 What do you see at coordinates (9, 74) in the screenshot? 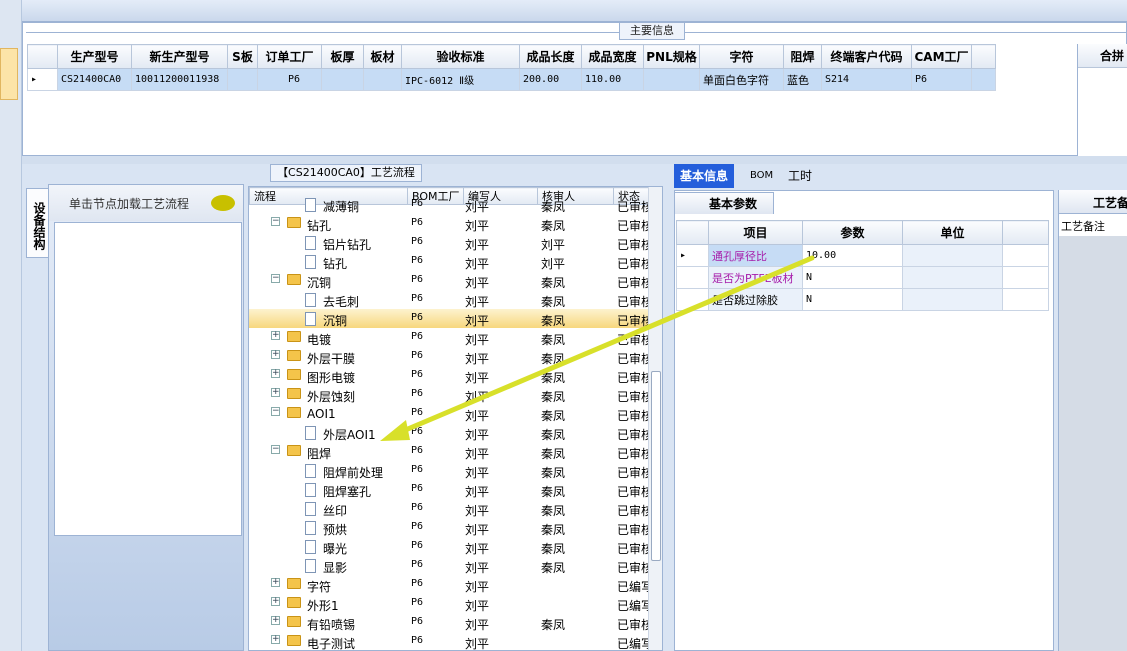
I see `collapsed-tab` at bounding box center [9, 74].